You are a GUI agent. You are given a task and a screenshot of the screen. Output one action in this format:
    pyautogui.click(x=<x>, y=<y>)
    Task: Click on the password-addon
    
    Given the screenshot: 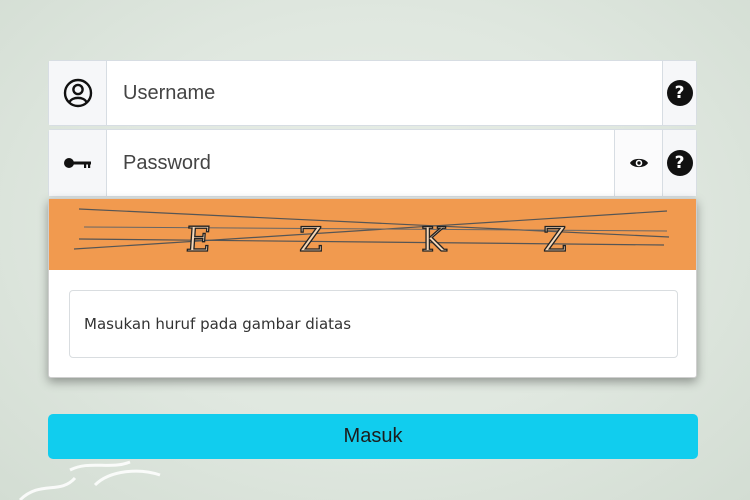 What is the action you would take?
    pyautogui.click(x=78, y=163)
    